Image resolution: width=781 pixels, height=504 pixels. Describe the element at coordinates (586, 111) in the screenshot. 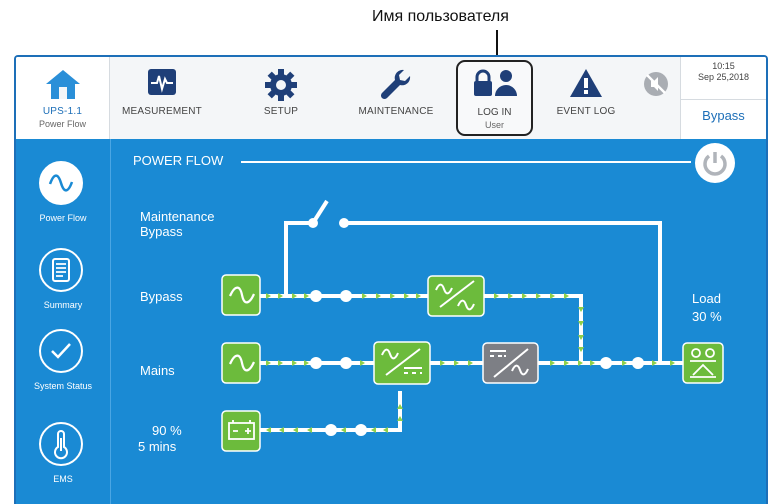

I see `nav-event-log-label: EVENT LOG` at that location.